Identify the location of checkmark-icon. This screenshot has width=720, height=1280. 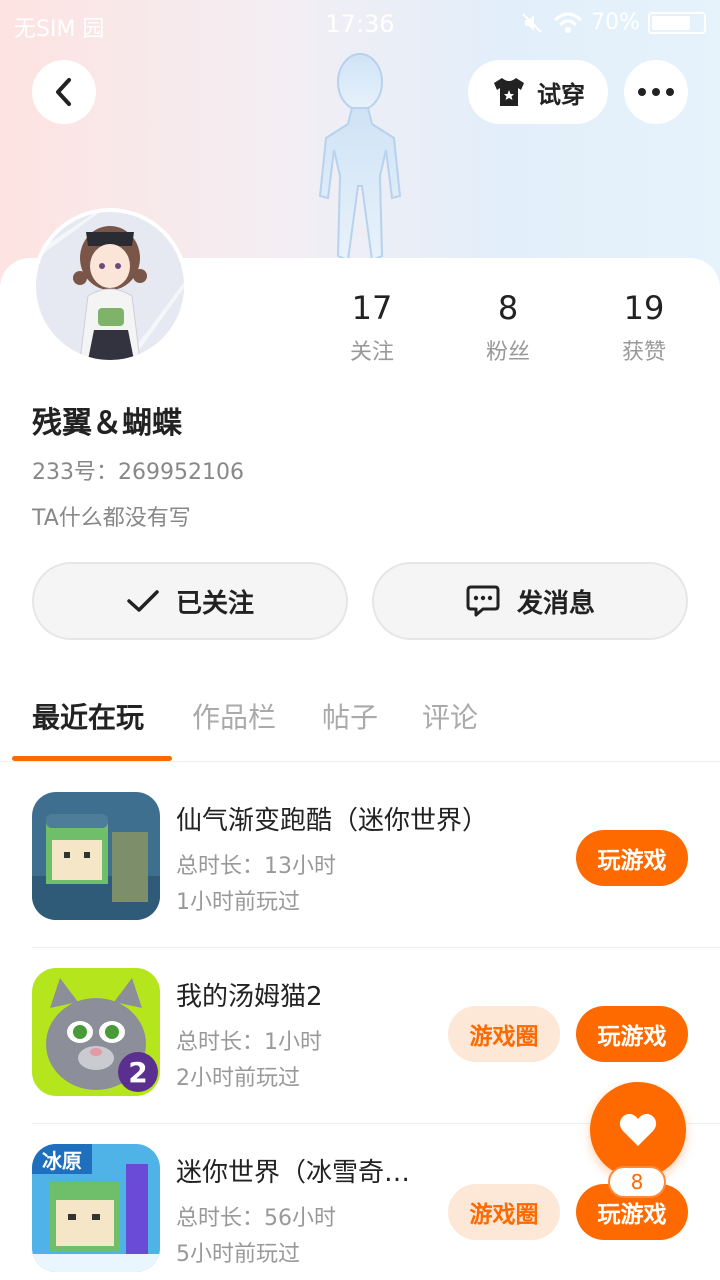
(143, 601).